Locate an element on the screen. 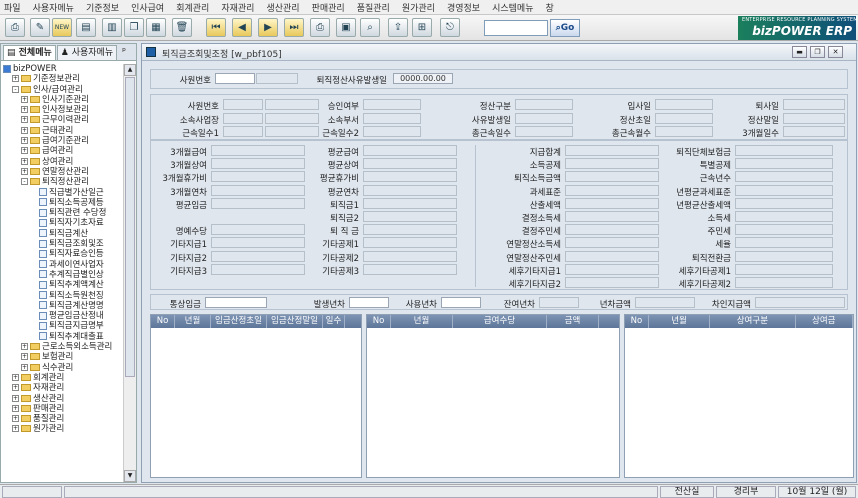 Image resolution: width=858 pixels, height=498 pixels. tree-item: 퇴직추계액계산 is located at coordinates (62, 285).